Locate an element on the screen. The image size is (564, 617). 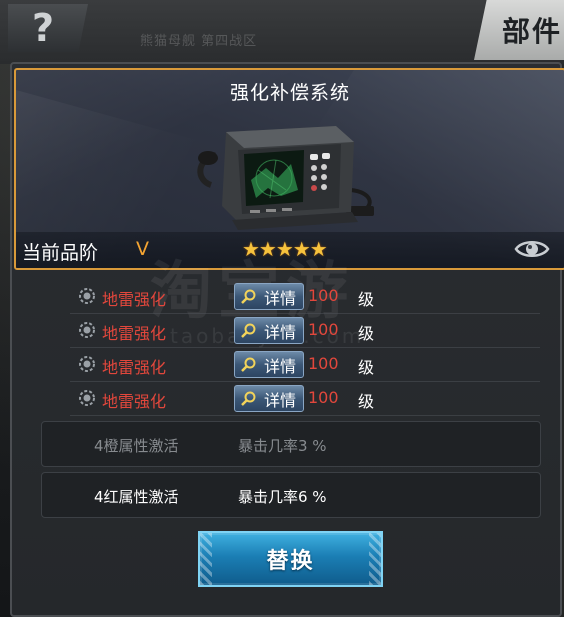
star-rating: ★★★★★ is located at coordinates (285, 249).